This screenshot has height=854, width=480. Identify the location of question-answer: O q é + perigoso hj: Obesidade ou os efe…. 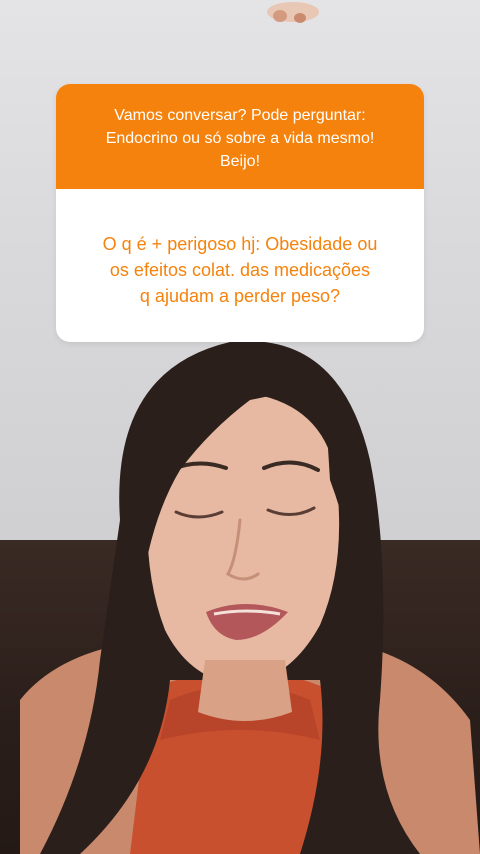
(240, 265).